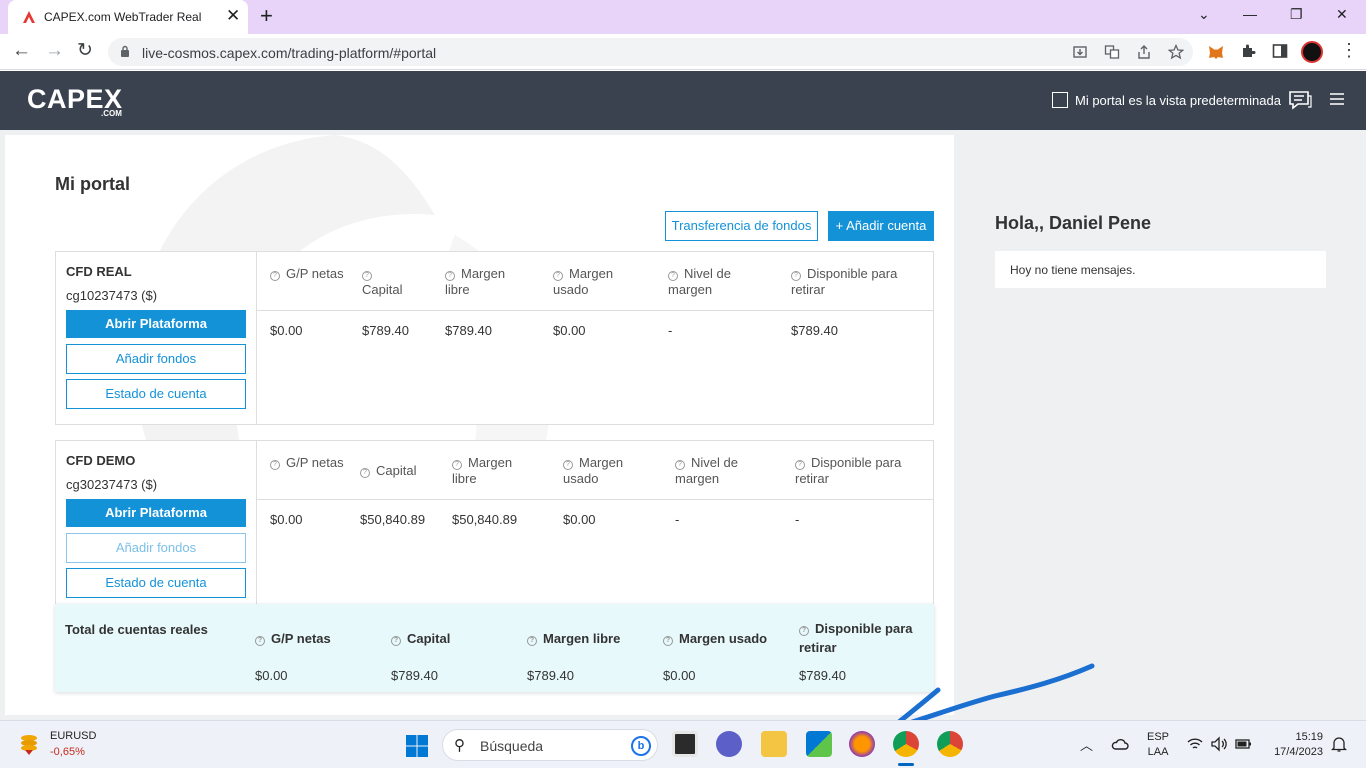  What do you see at coordinates (950, 744) in the screenshot?
I see `chrome-profile-icon` at bounding box center [950, 744].